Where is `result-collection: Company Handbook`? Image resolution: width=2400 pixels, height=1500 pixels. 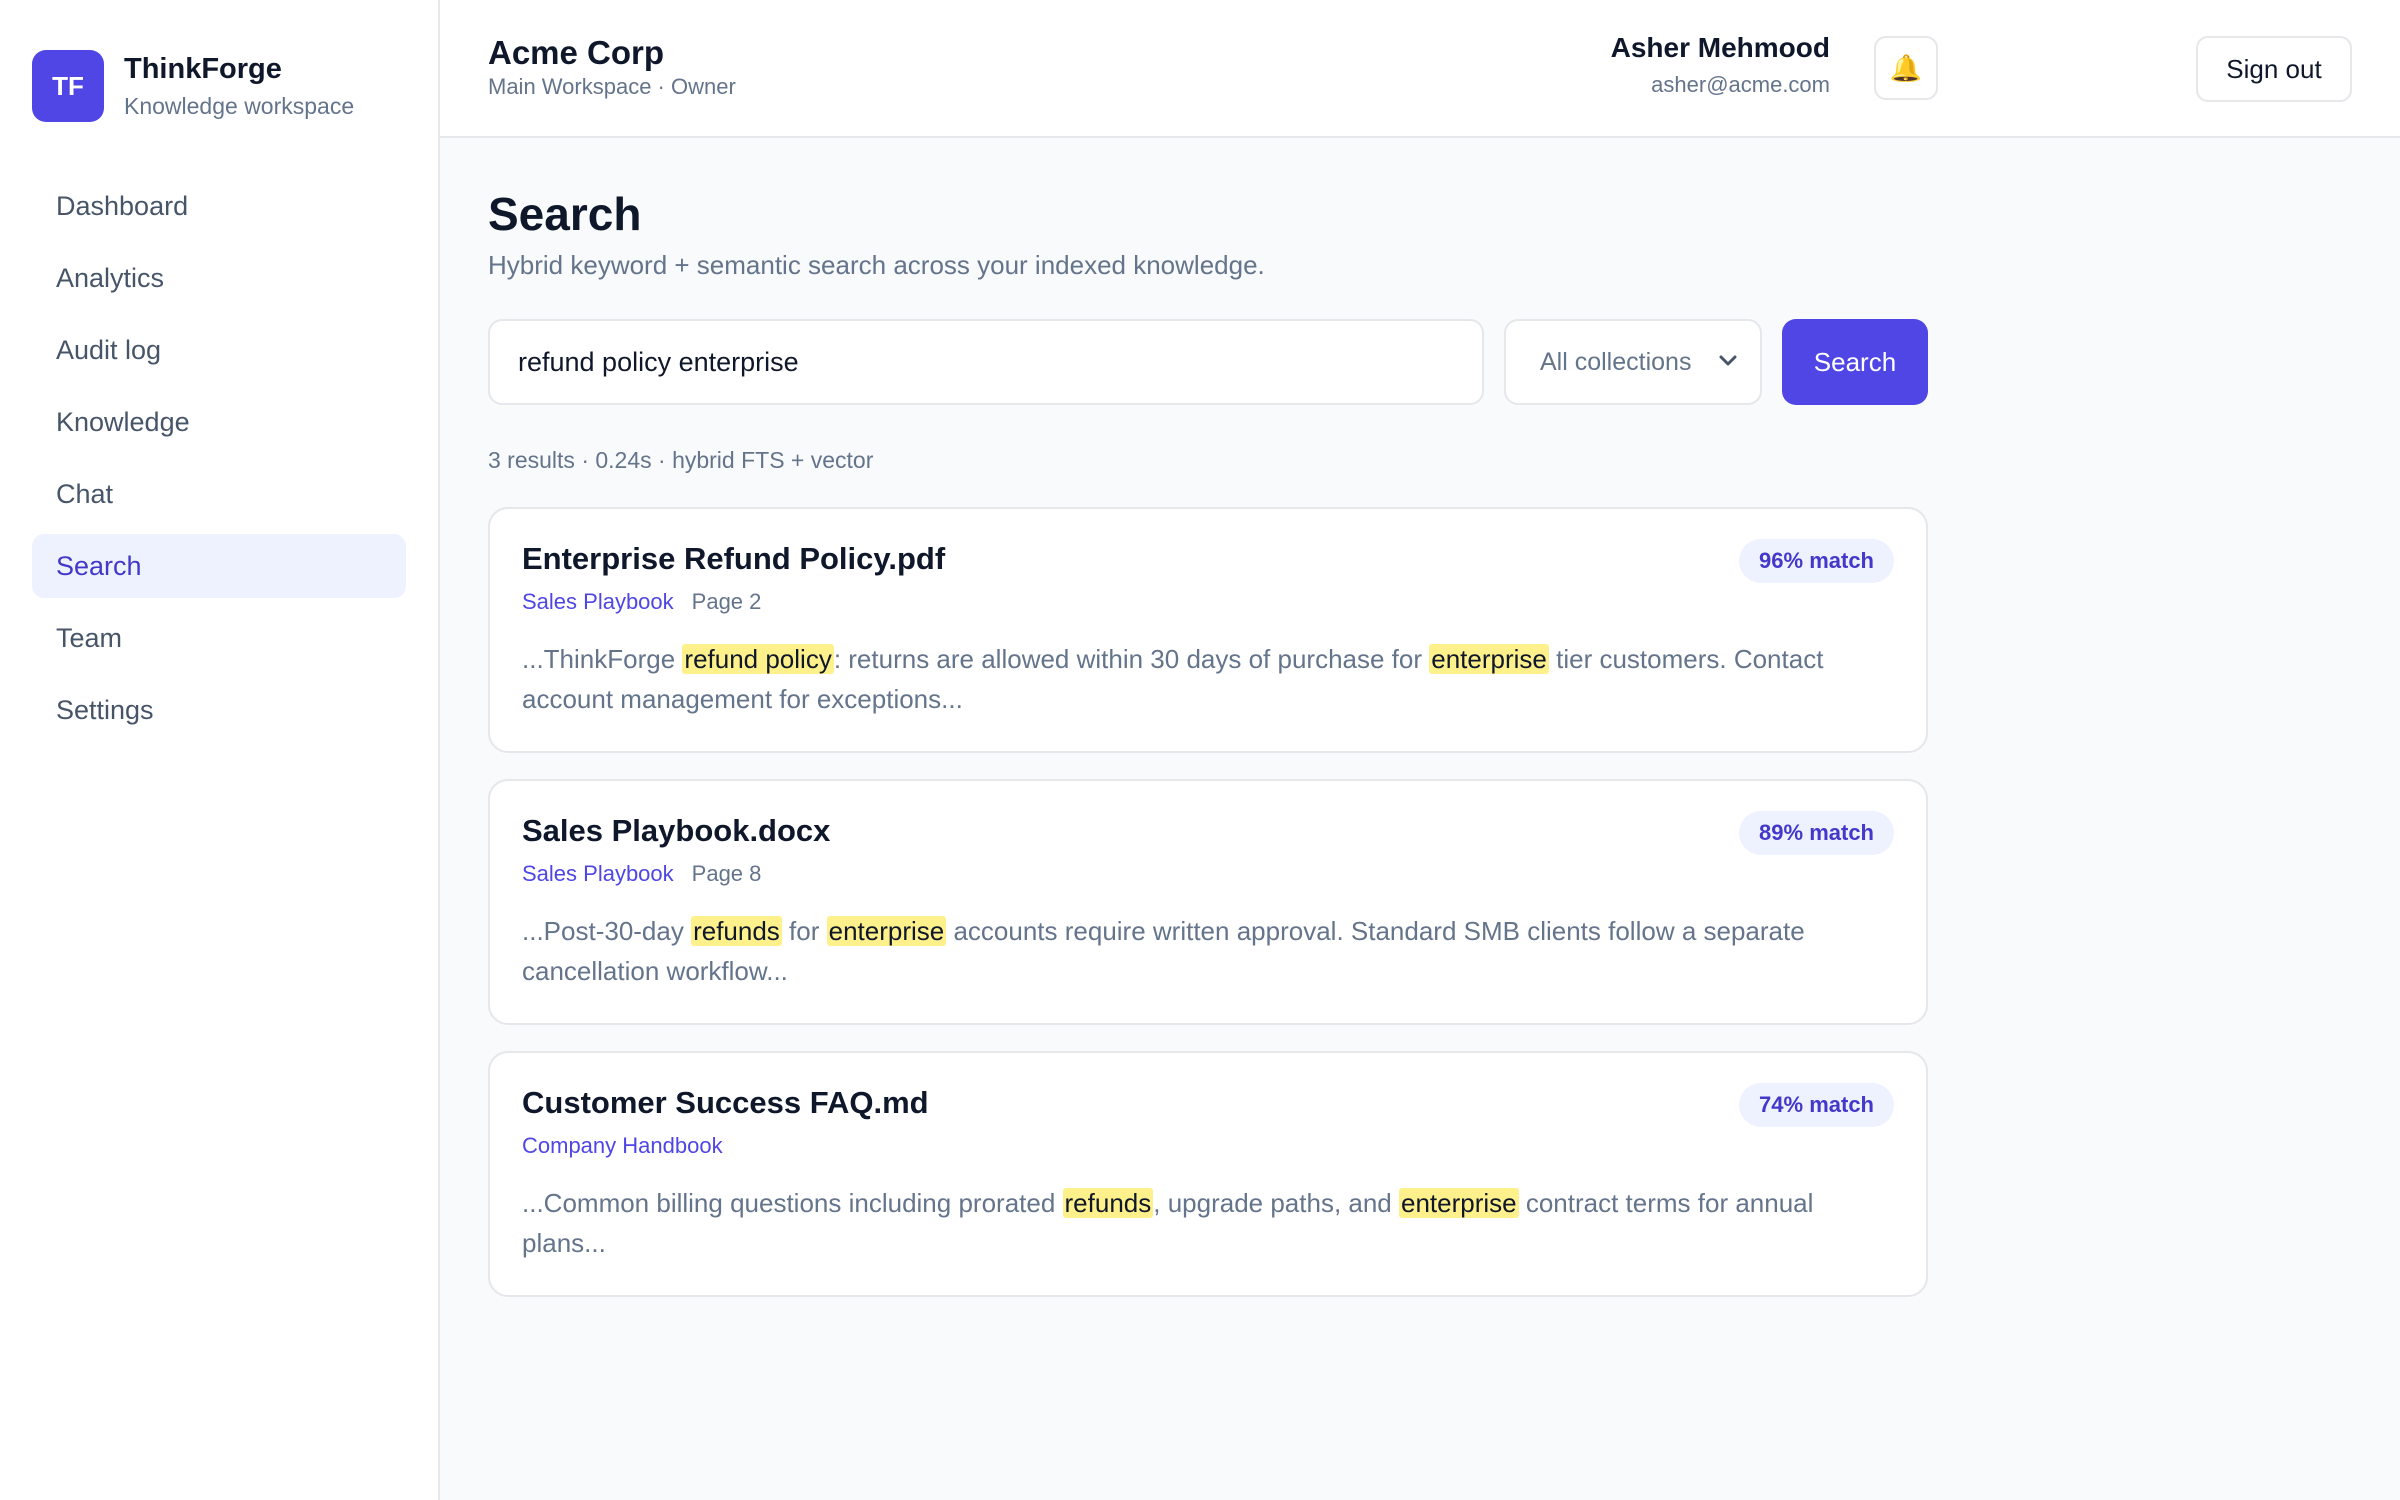 result-collection: Company Handbook is located at coordinates (622, 1145).